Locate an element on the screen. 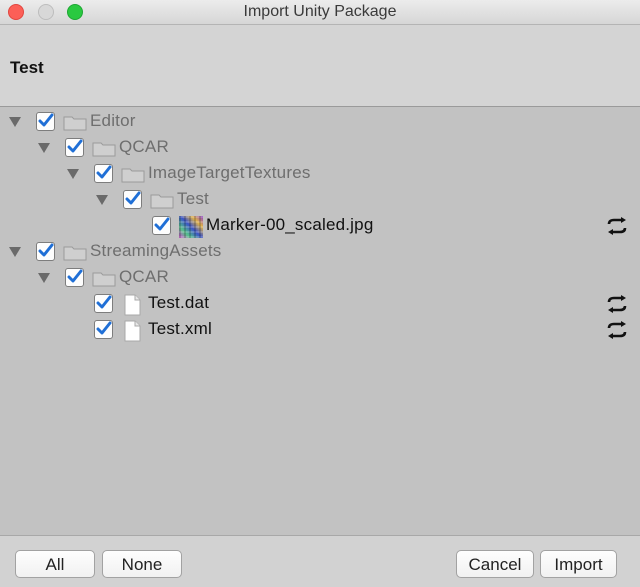  tree-item-label: Test.dat is located at coordinates (179, 302).